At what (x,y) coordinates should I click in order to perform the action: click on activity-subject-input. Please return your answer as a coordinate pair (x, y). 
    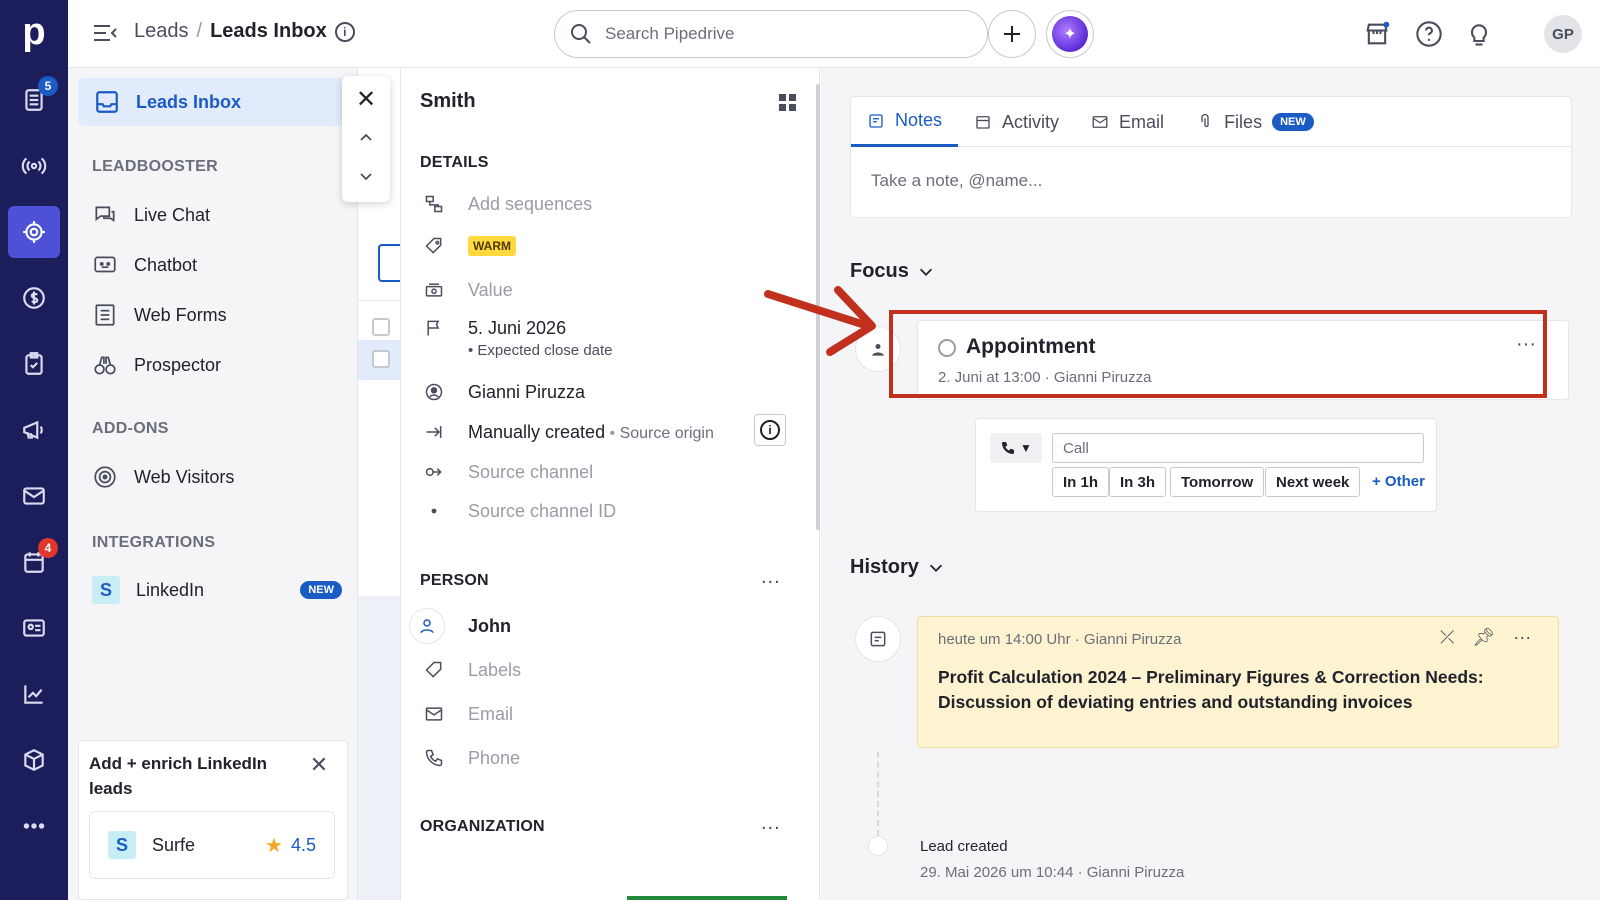
    Looking at the image, I should click on (1238, 448).